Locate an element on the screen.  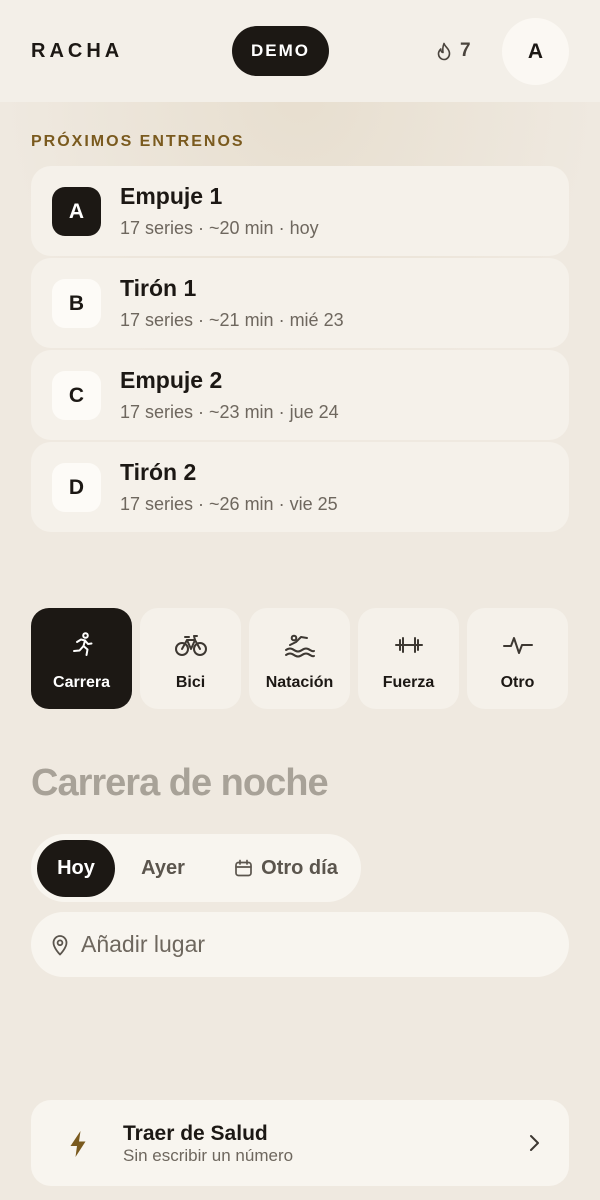
health-import-card: Traer de Salud Sin escribir un número is located at coordinates (300, 1143).